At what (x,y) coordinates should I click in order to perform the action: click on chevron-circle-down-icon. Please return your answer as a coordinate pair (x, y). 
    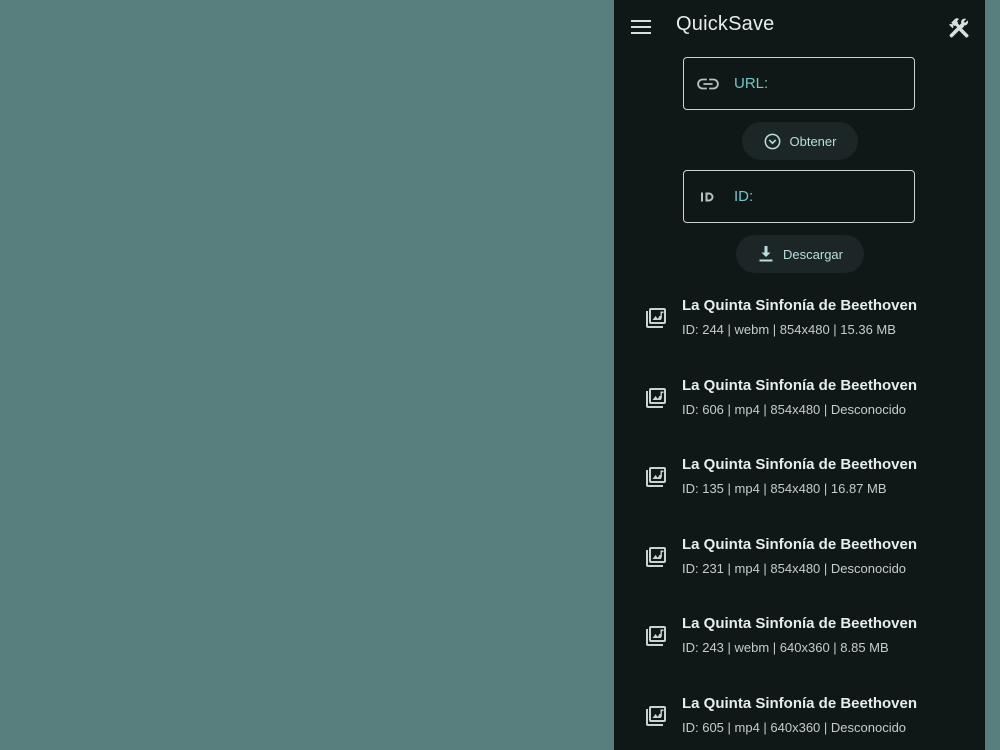
    Looking at the image, I should click on (772, 141).